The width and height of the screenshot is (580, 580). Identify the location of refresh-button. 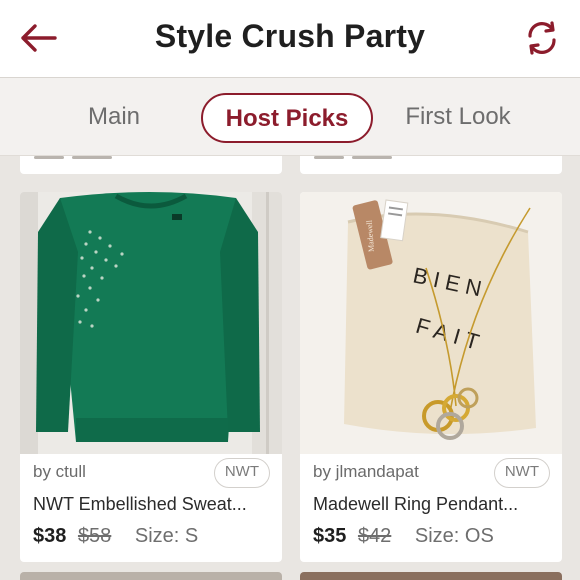
(542, 38).